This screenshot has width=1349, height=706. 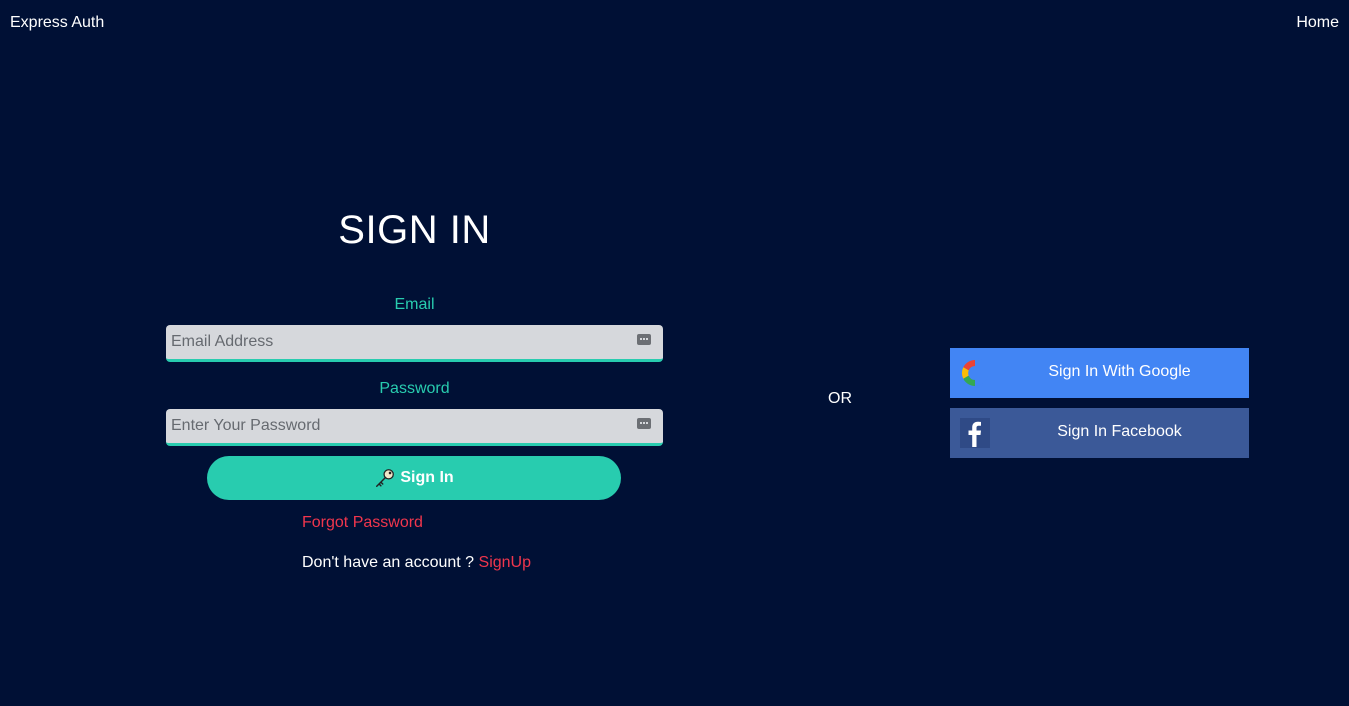 I want to click on sign-in-button-label: Sign In, so click(x=427, y=477).